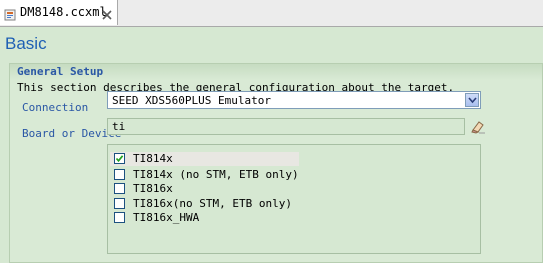 This screenshot has width=543, height=263. I want to click on device-label: TI816x, so click(153, 188).